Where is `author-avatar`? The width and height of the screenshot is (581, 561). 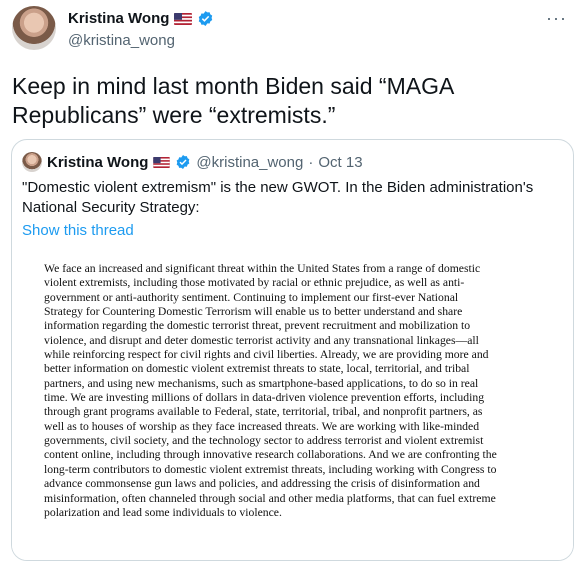
author-avatar is located at coordinates (34, 28).